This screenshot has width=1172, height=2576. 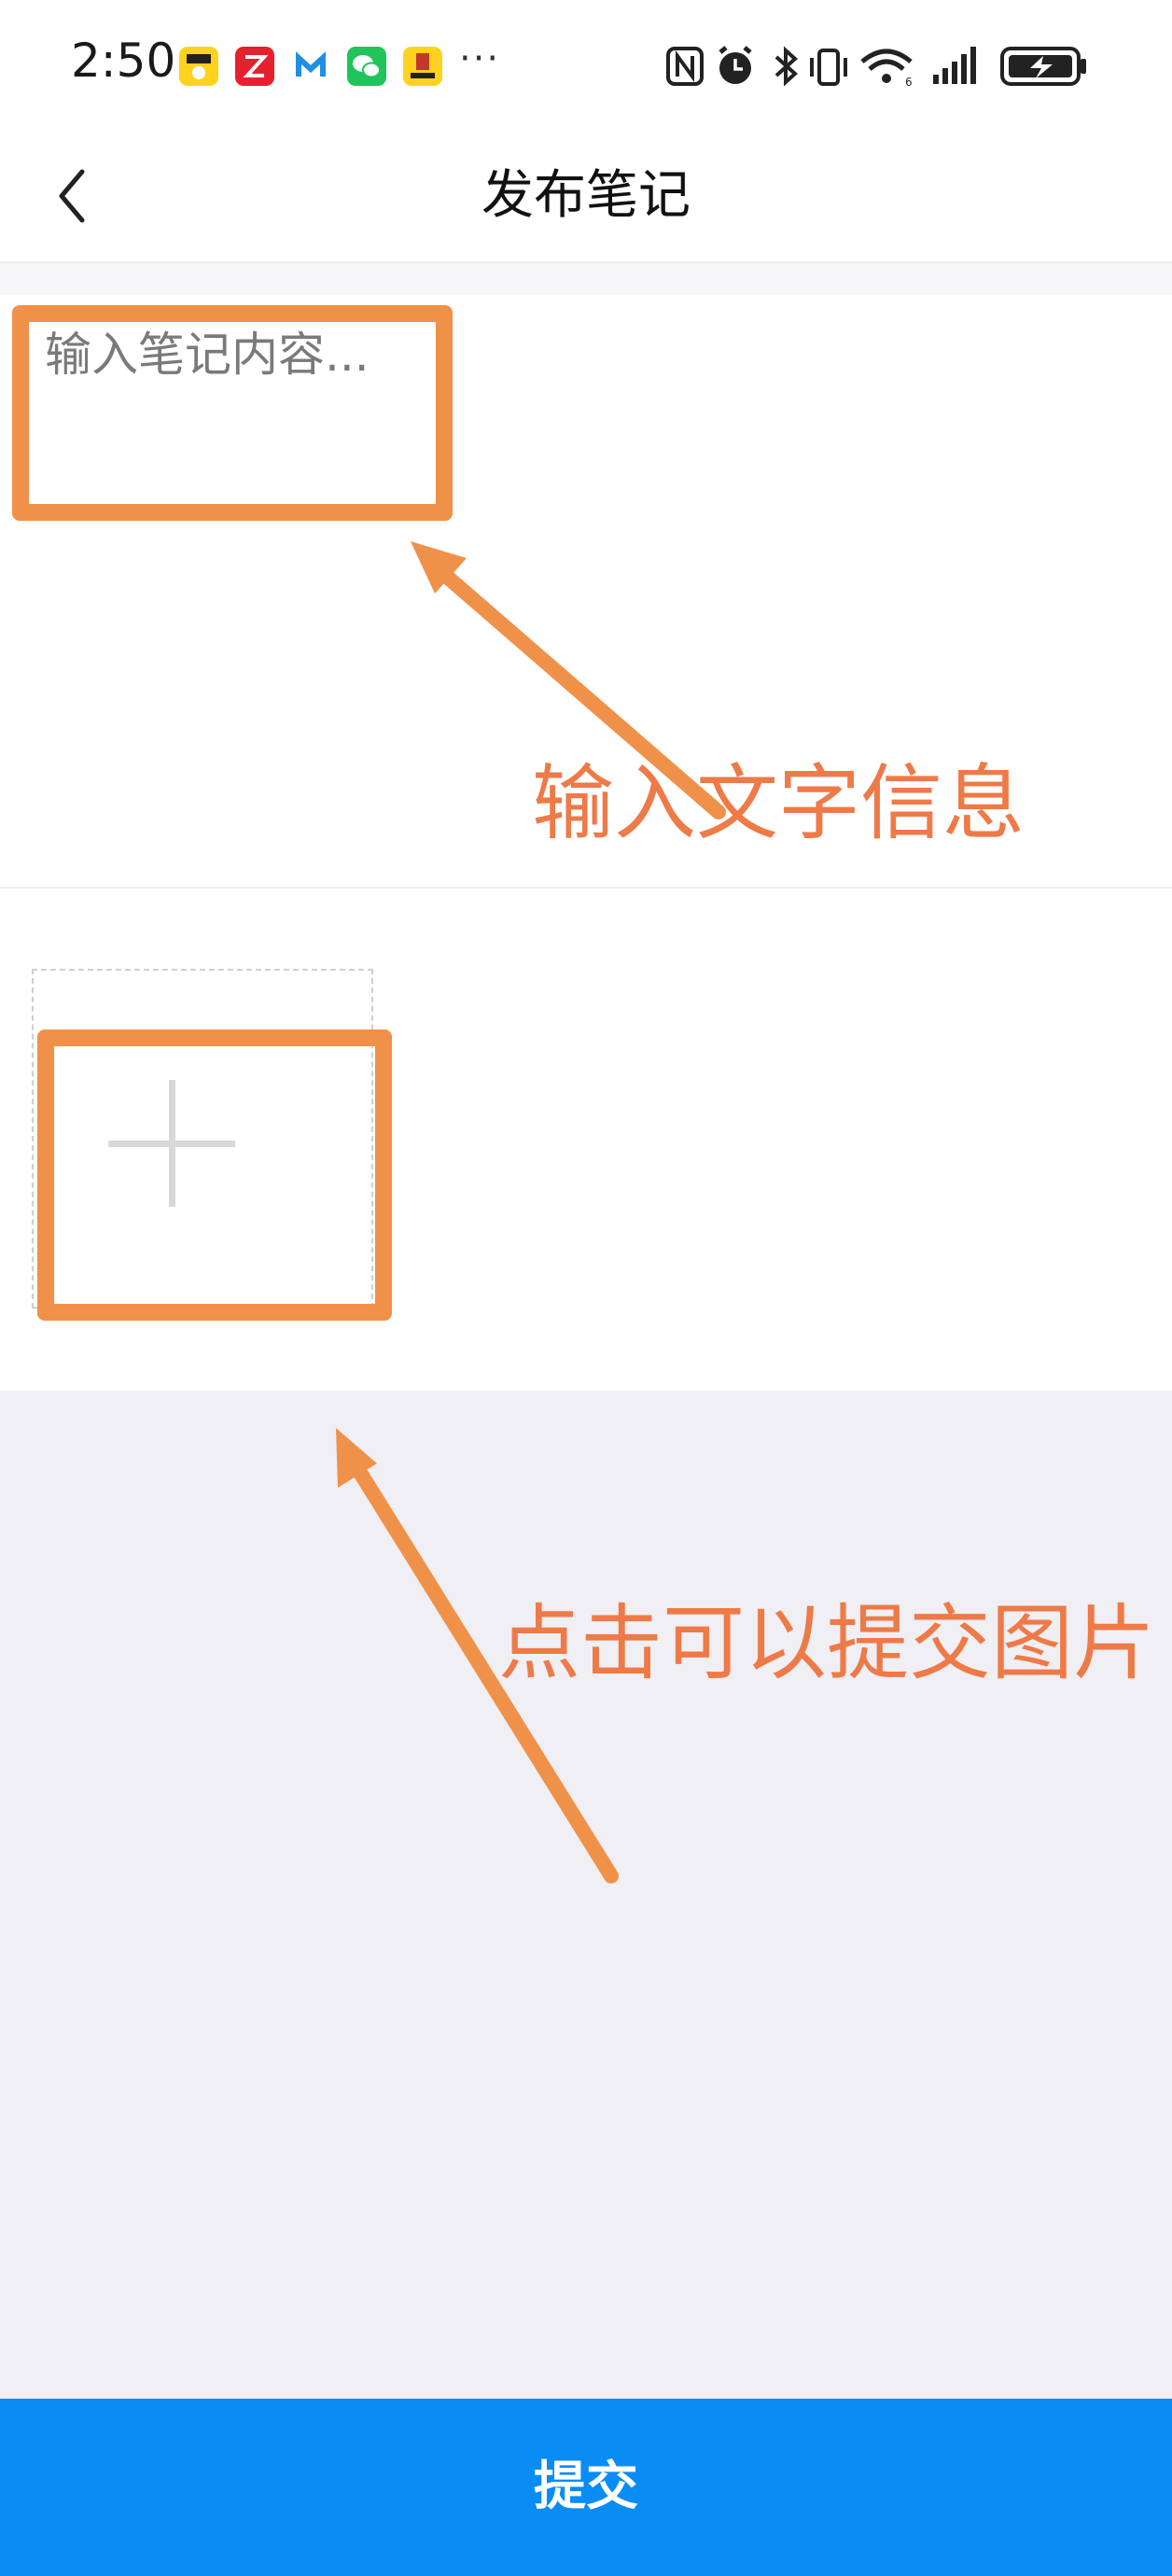 What do you see at coordinates (254, 66) in the screenshot?
I see `app-red-icon` at bounding box center [254, 66].